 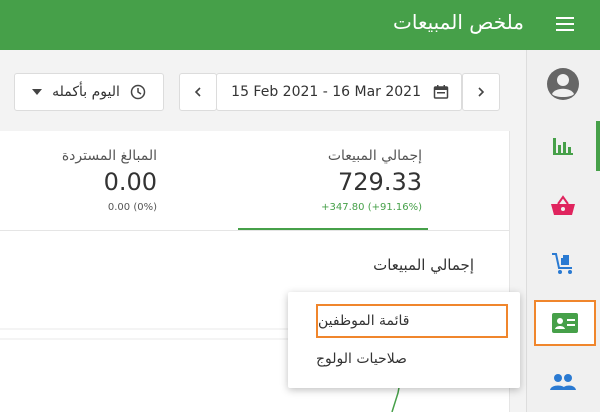 I want to click on account-circle-icon, so click(x=563, y=84).